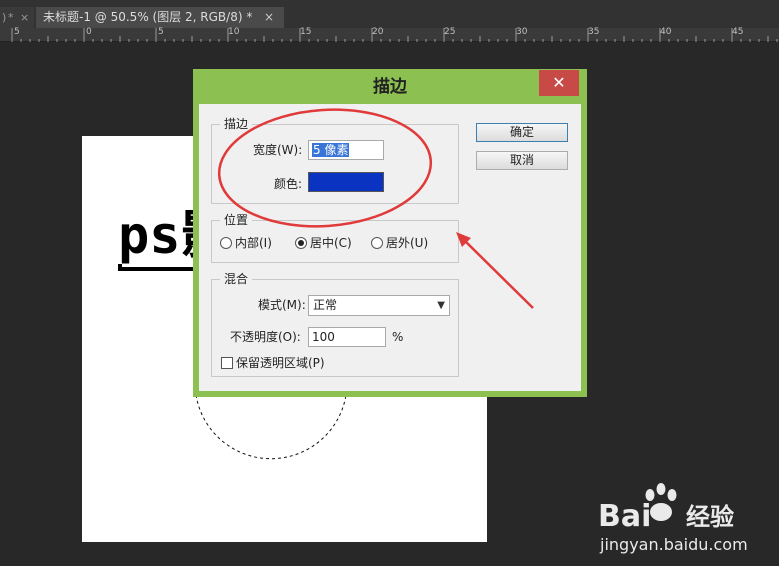 The width and height of the screenshot is (779, 566). I want to click on dialog-title: 描边, so click(390, 87).